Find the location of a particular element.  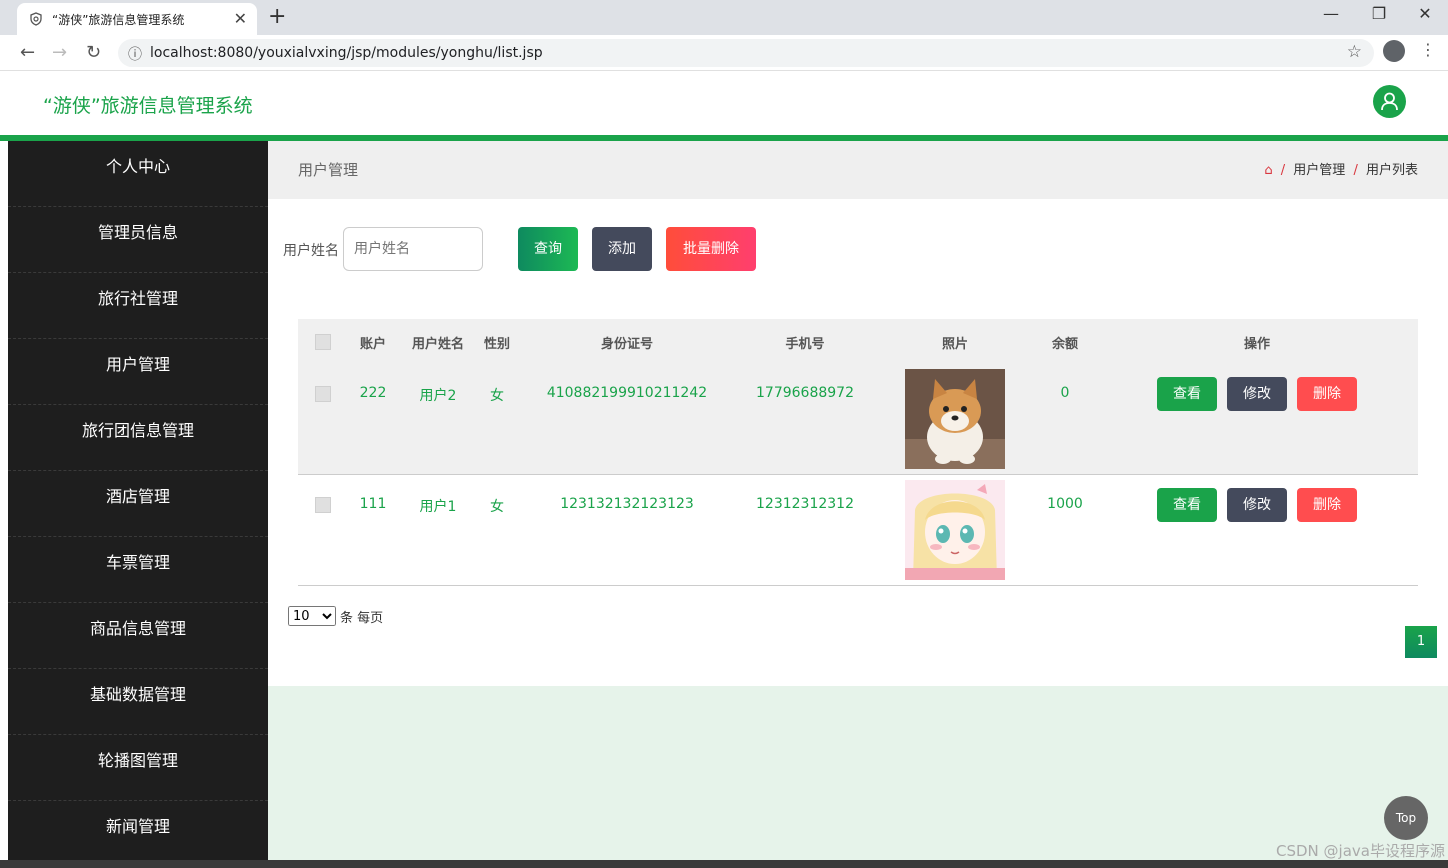

search-input is located at coordinates (413, 249).